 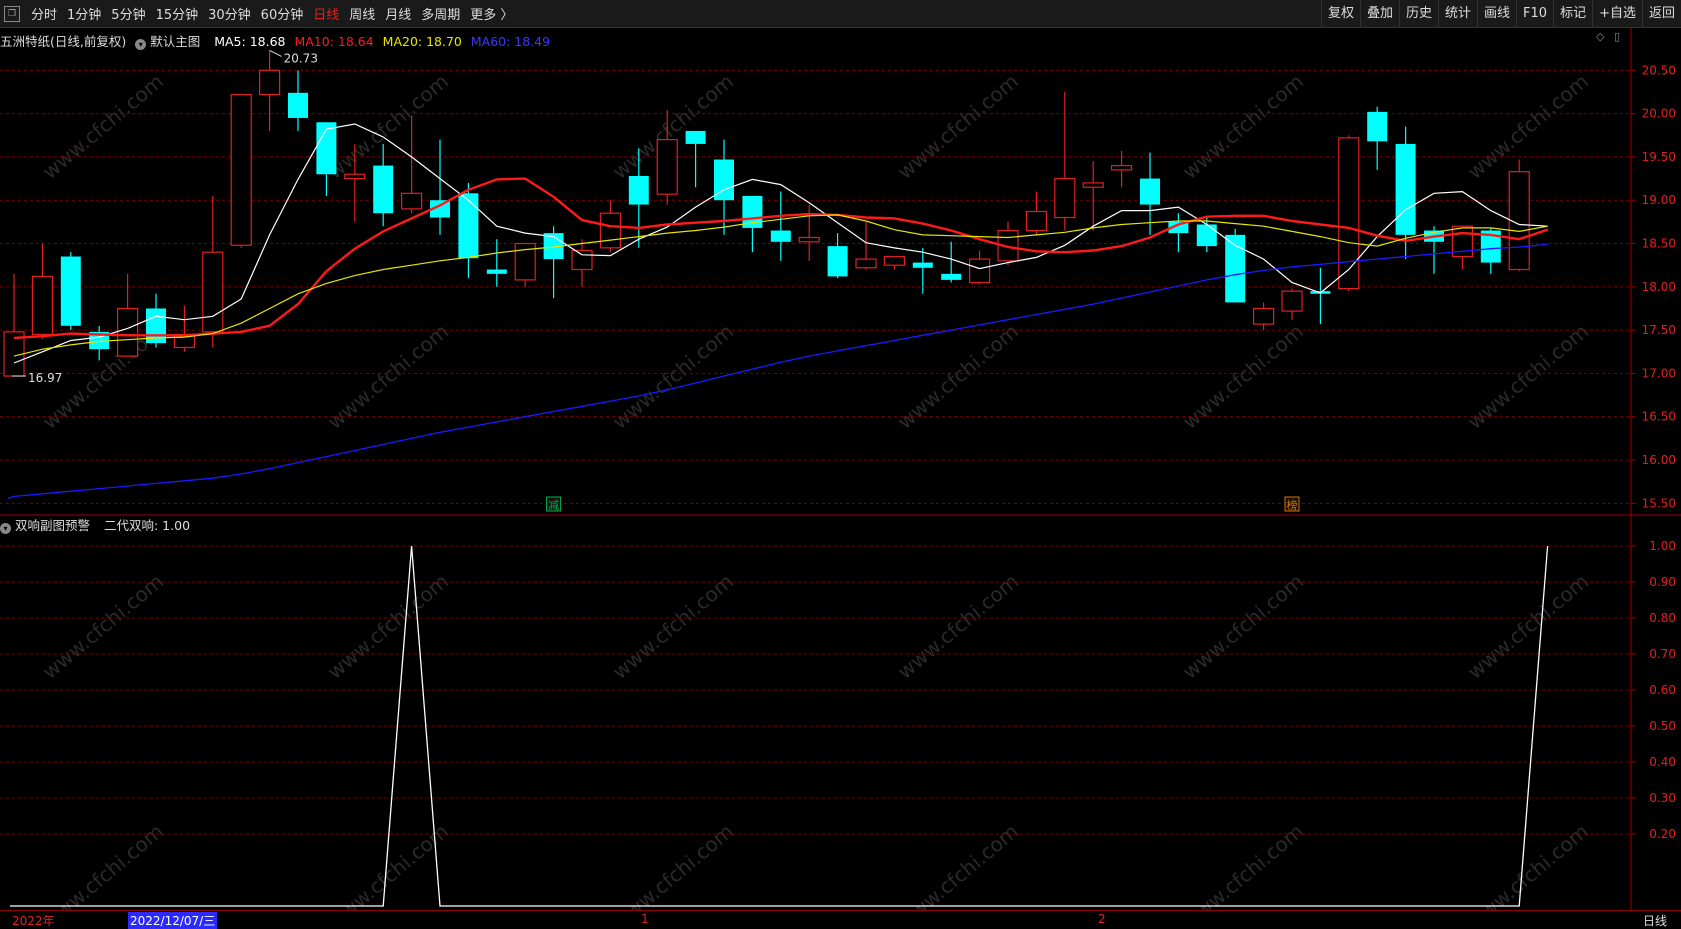 I want to click on ma60-extension, so click(x=11, y=497).